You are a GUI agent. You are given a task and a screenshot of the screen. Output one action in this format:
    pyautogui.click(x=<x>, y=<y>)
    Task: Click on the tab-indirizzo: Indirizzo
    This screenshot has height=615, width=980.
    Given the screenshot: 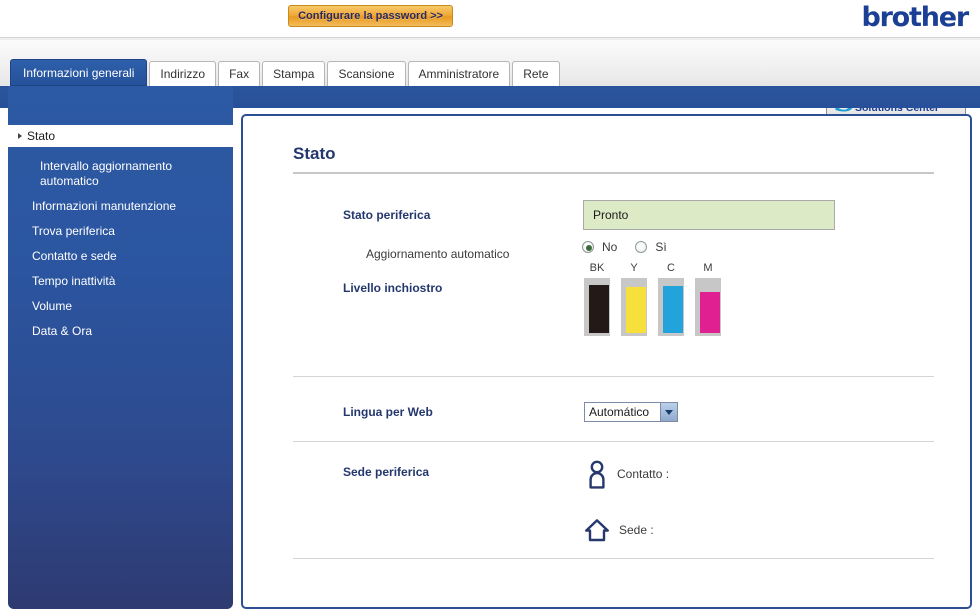 What is the action you would take?
    pyautogui.click(x=183, y=73)
    